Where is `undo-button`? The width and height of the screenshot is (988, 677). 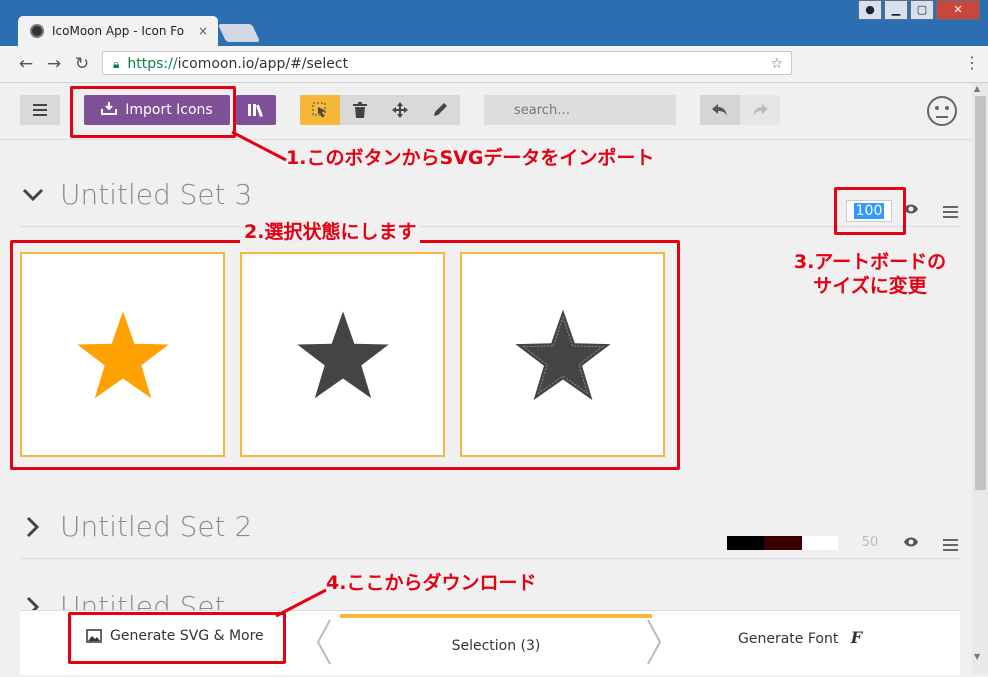
undo-button is located at coordinates (720, 110).